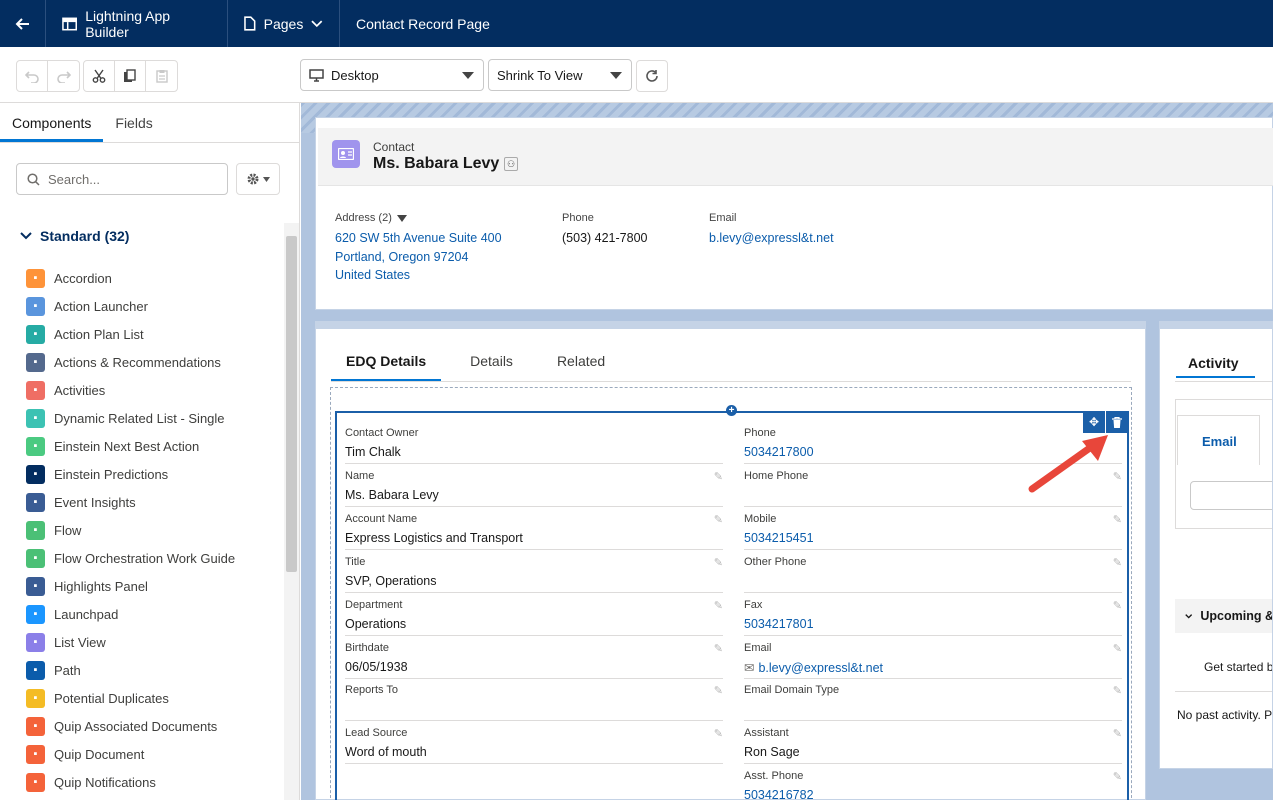  Describe the element at coordinates (1223, 616) in the screenshot. I see `upcoming-section: Upcoming &` at that location.